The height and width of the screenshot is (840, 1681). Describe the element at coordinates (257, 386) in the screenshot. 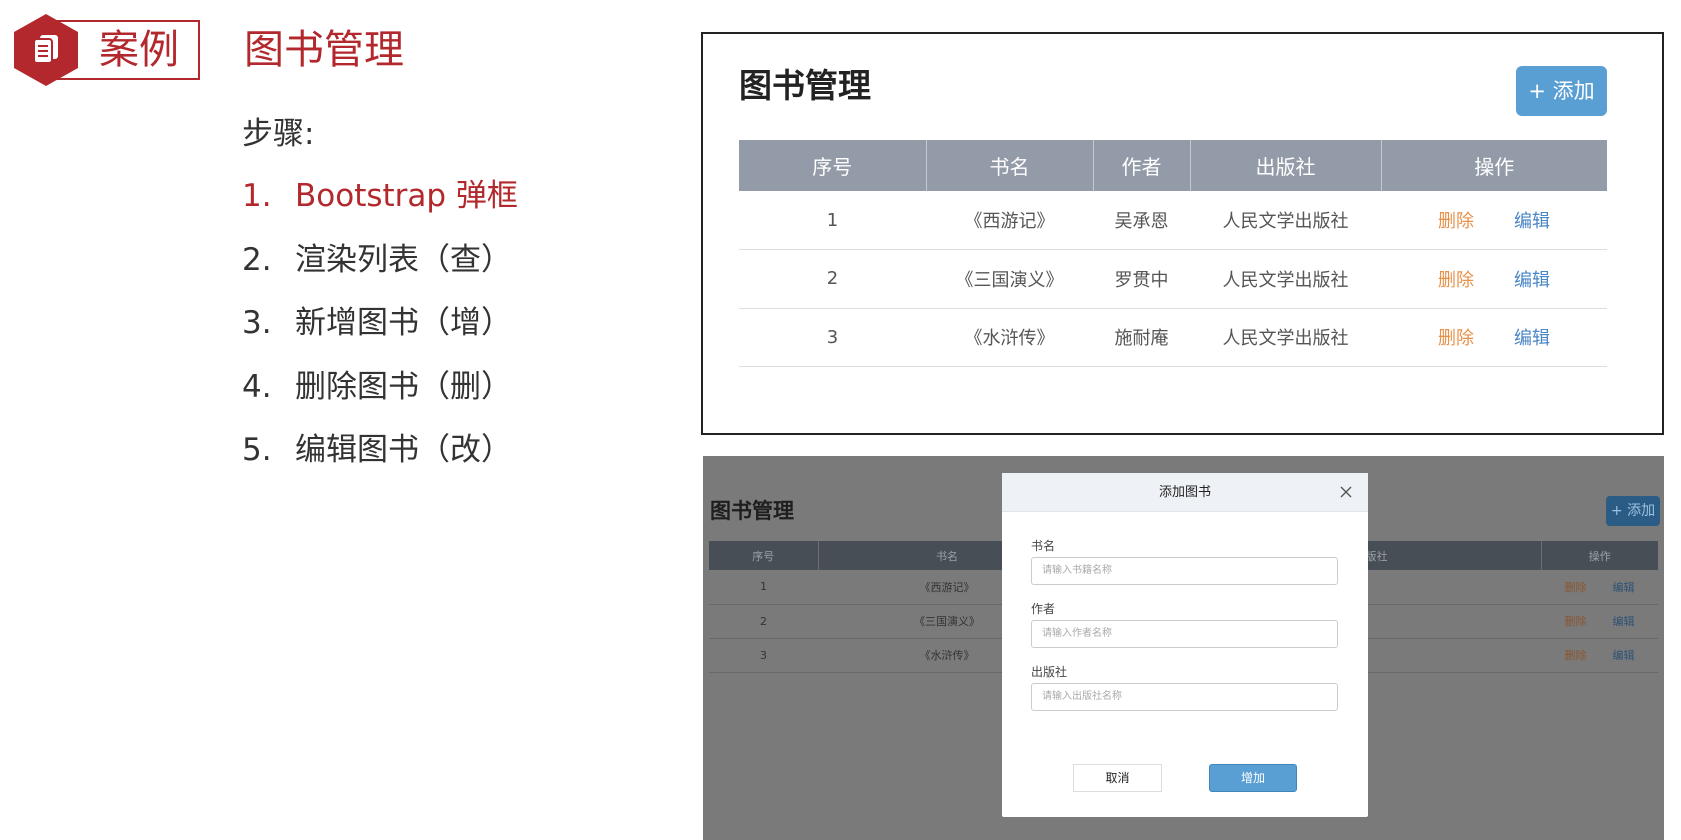

I see `step-number: 4.` at that location.